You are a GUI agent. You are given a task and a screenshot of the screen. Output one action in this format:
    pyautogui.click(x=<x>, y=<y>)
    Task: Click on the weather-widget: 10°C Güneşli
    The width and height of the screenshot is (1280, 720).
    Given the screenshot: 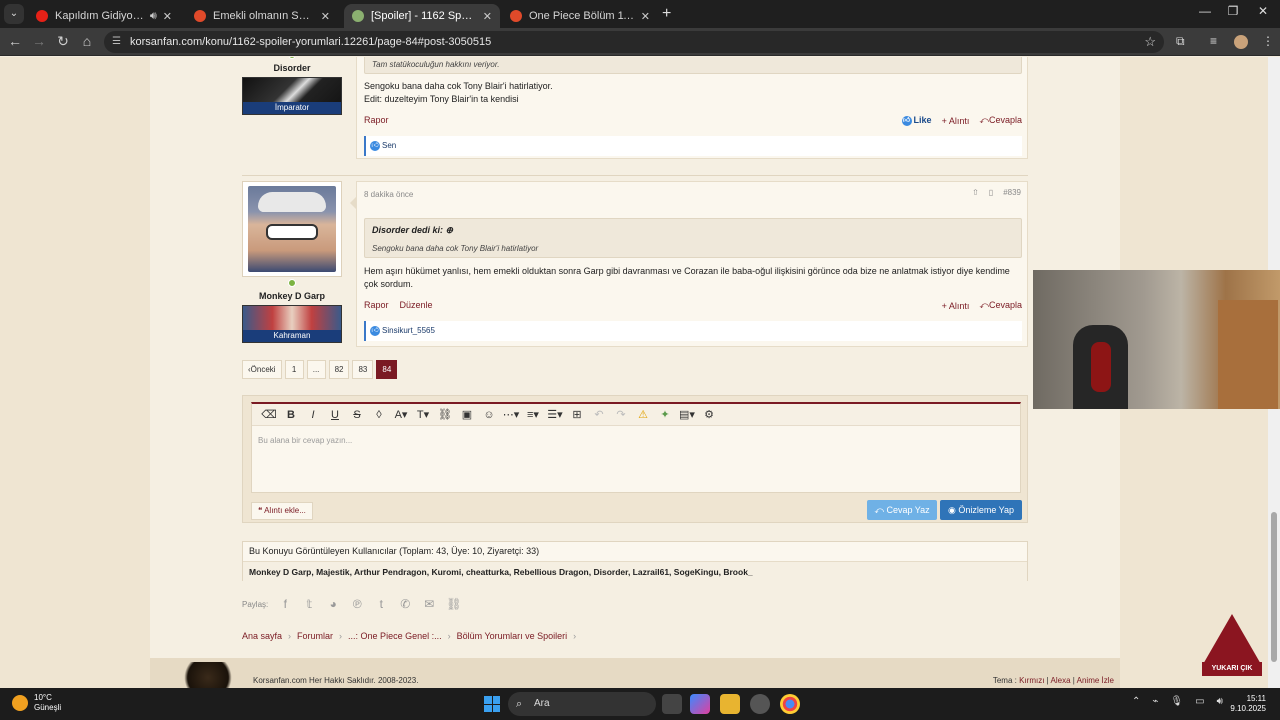 What is the action you would take?
    pyautogui.click(x=36, y=703)
    